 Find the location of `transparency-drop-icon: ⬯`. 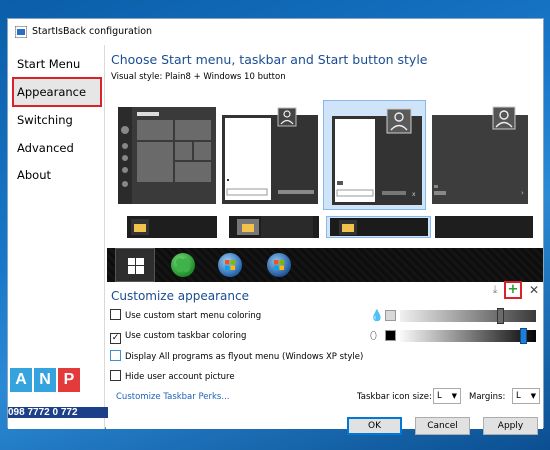

transparency-drop-icon: ⬯ is located at coordinates (373, 335).